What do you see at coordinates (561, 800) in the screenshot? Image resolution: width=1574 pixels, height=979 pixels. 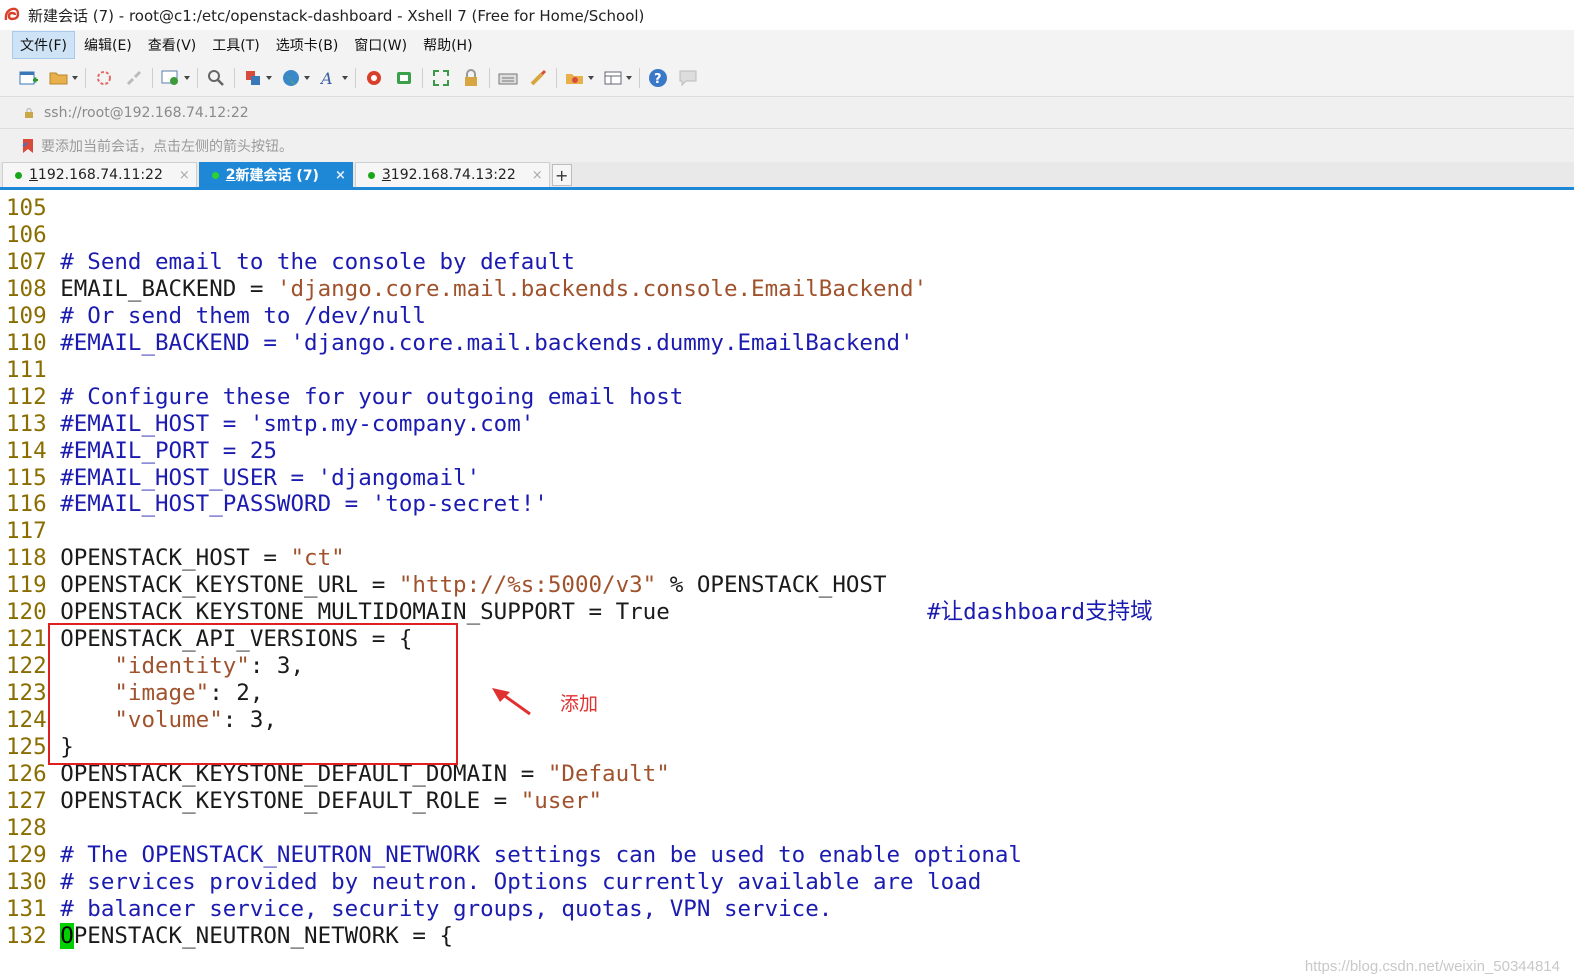 I see `code-string: "user"` at bounding box center [561, 800].